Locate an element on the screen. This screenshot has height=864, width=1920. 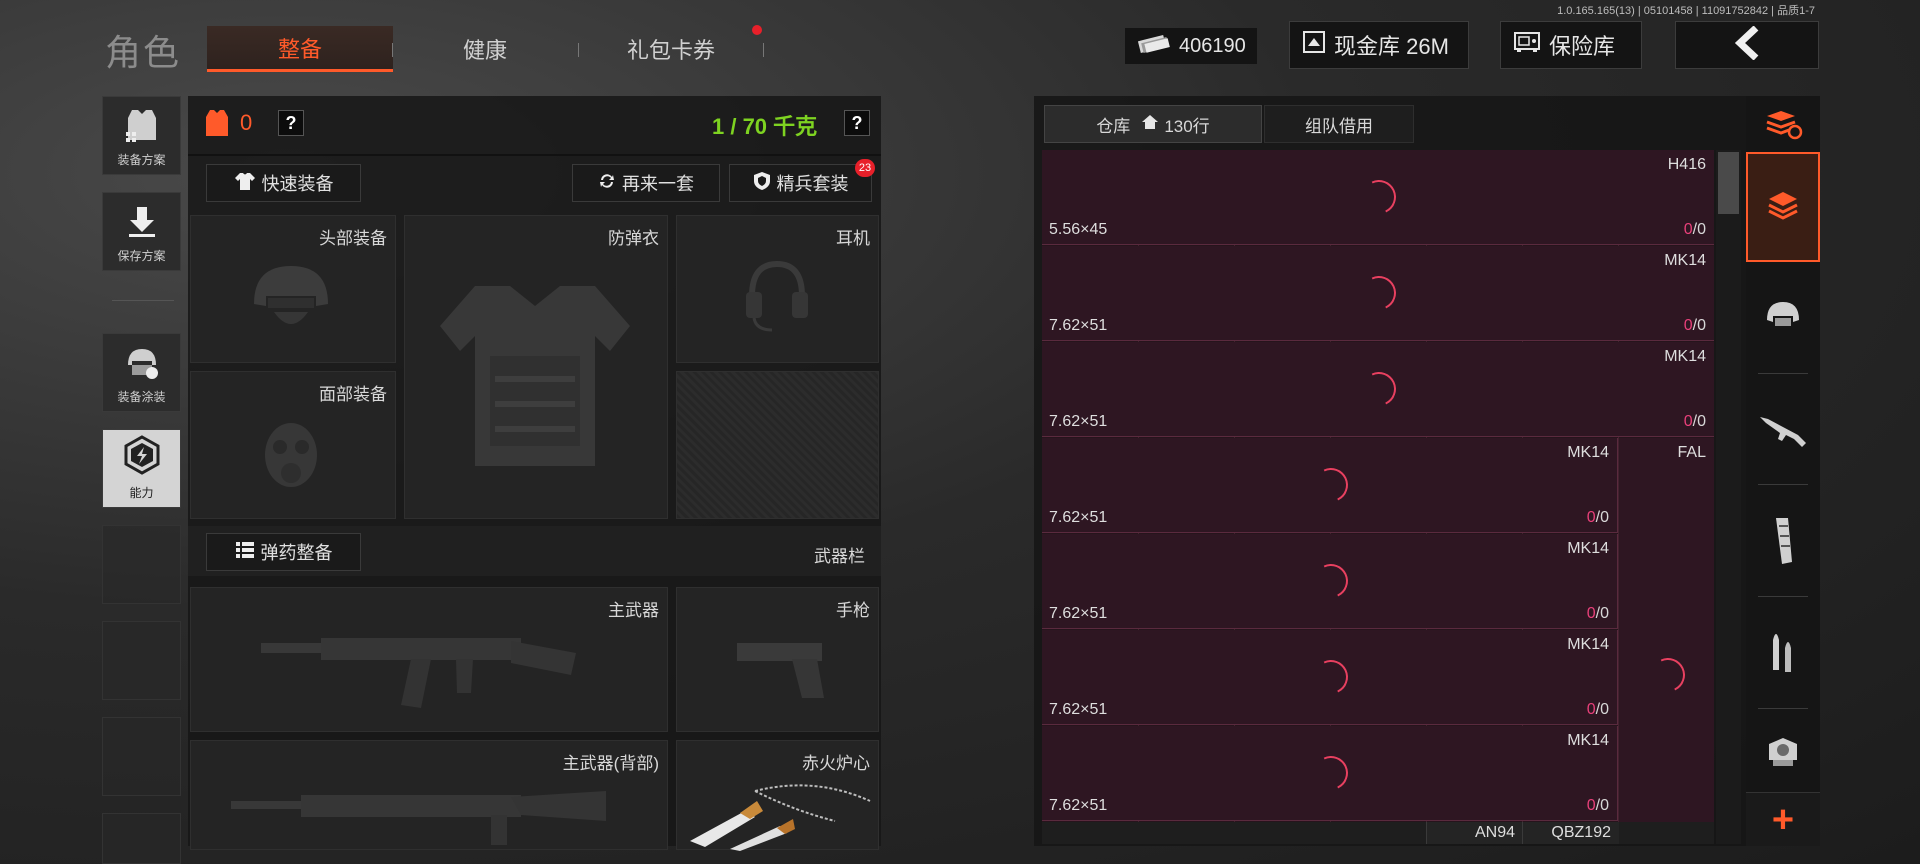
layers-swap-button is located at coordinates (1783, 207).